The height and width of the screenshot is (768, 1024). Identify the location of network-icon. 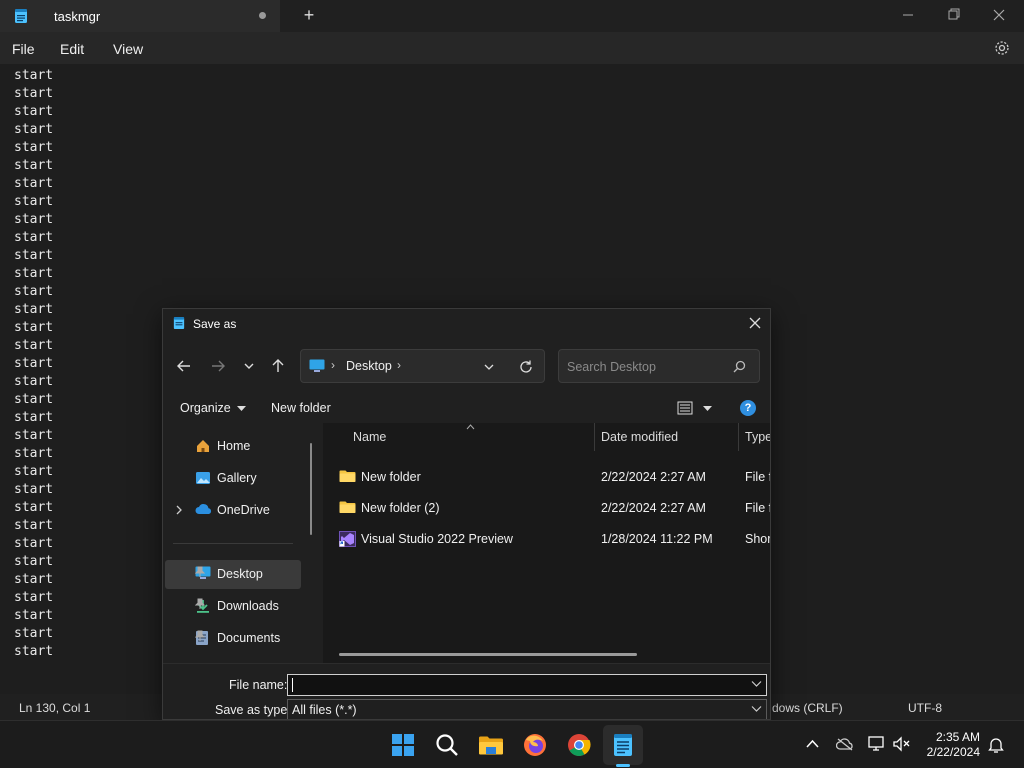
(877, 744).